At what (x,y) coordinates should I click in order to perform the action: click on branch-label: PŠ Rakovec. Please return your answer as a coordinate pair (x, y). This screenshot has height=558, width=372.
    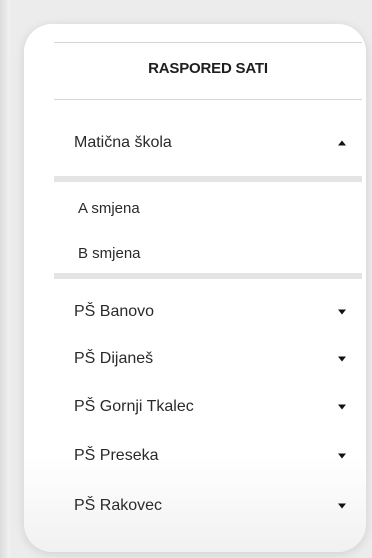
    Looking at the image, I should click on (118, 505).